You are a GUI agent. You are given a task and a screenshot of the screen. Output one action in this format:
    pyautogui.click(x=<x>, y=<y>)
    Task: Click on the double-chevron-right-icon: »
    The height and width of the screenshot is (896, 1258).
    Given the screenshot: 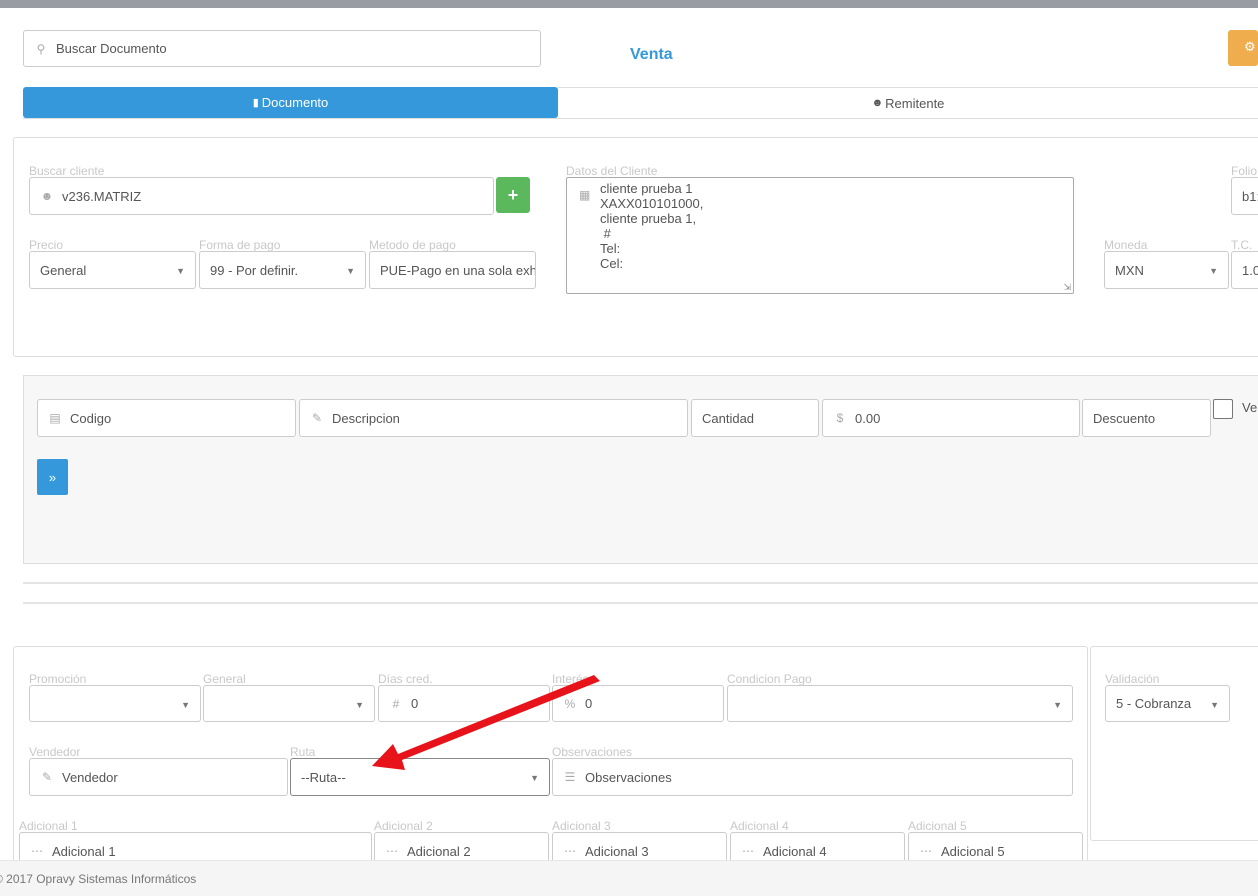 What is the action you would take?
    pyautogui.click(x=52, y=477)
    